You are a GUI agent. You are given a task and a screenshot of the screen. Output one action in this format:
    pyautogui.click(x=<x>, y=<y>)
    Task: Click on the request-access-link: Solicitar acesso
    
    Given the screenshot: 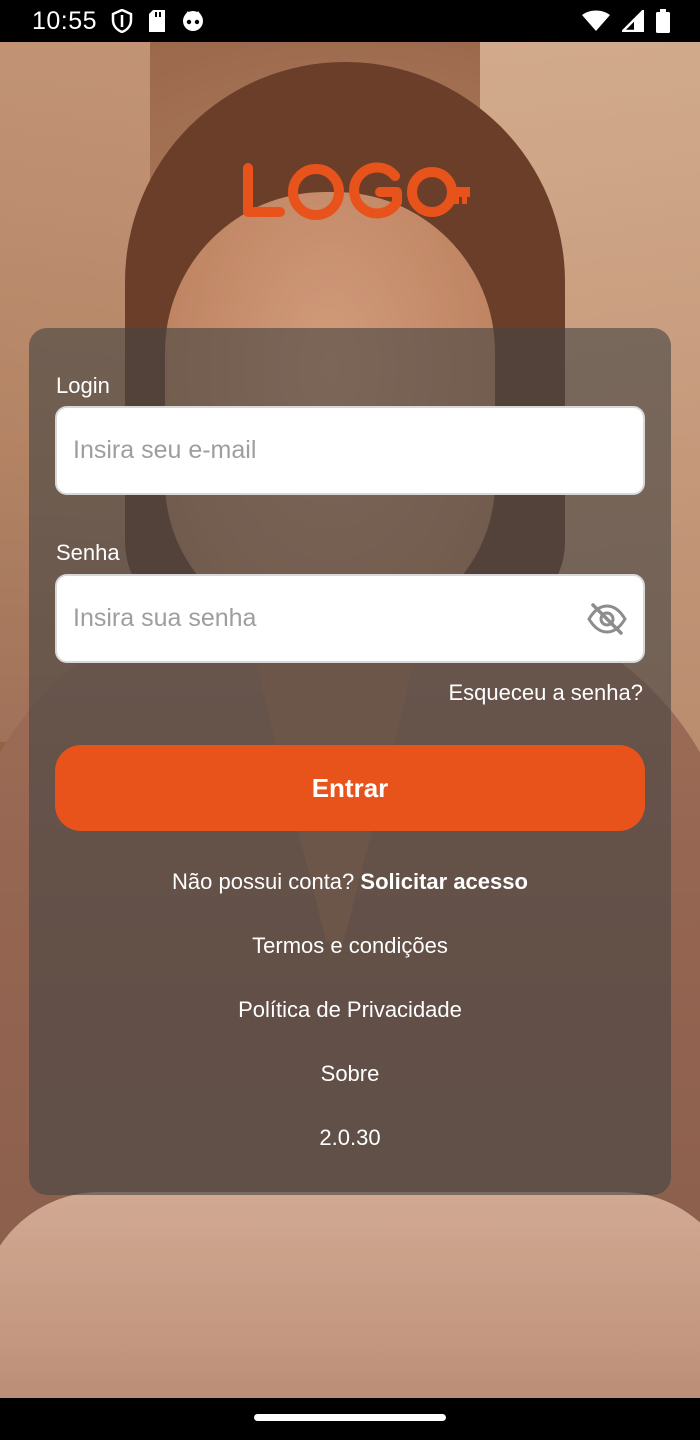 What is the action you would take?
    pyautogui.click(x=444, y=881)
    